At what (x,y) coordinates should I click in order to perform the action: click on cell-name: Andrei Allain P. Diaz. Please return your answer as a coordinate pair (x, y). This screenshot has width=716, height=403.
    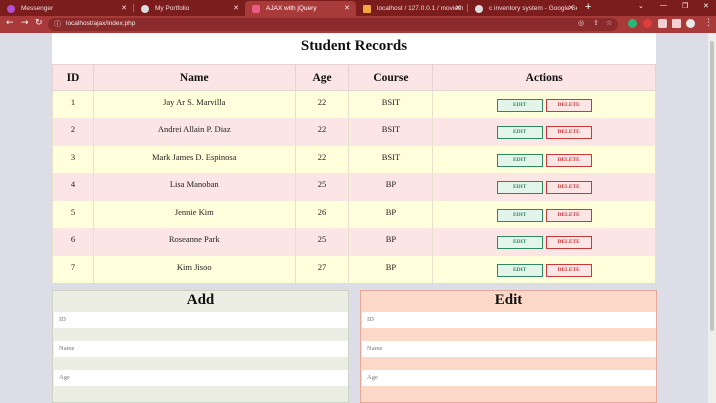
    Looking at the image, I should click on (194, 132).